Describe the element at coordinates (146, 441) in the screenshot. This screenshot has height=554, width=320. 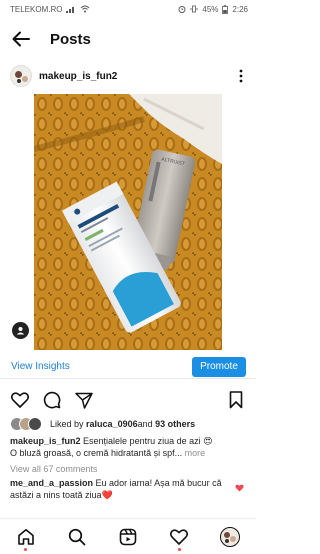
I see `caption-text: Esențialele pentru ziua de azi 😍` at that location.